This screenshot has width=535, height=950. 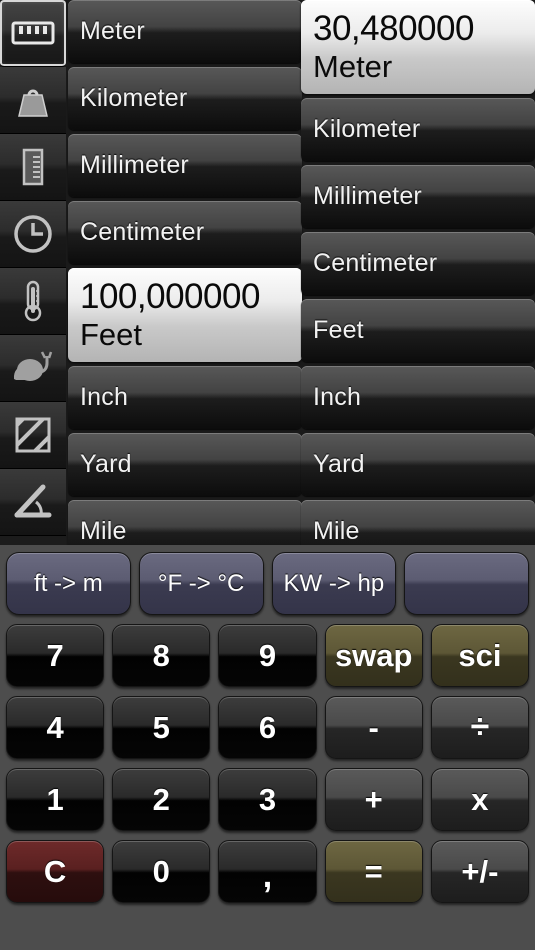 I want to click on beaker-icon, so click(x=33, y=167).